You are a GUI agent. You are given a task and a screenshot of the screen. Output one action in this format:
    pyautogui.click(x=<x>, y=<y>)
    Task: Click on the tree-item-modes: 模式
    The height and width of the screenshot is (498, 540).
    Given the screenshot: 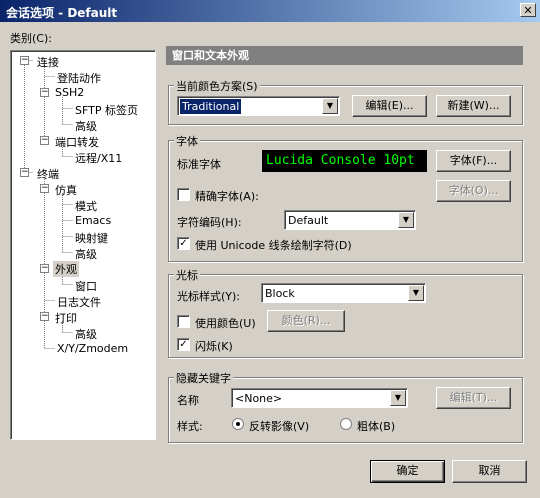 What is the action you would take?
    pyautogui.click(x=86, y=206)
    